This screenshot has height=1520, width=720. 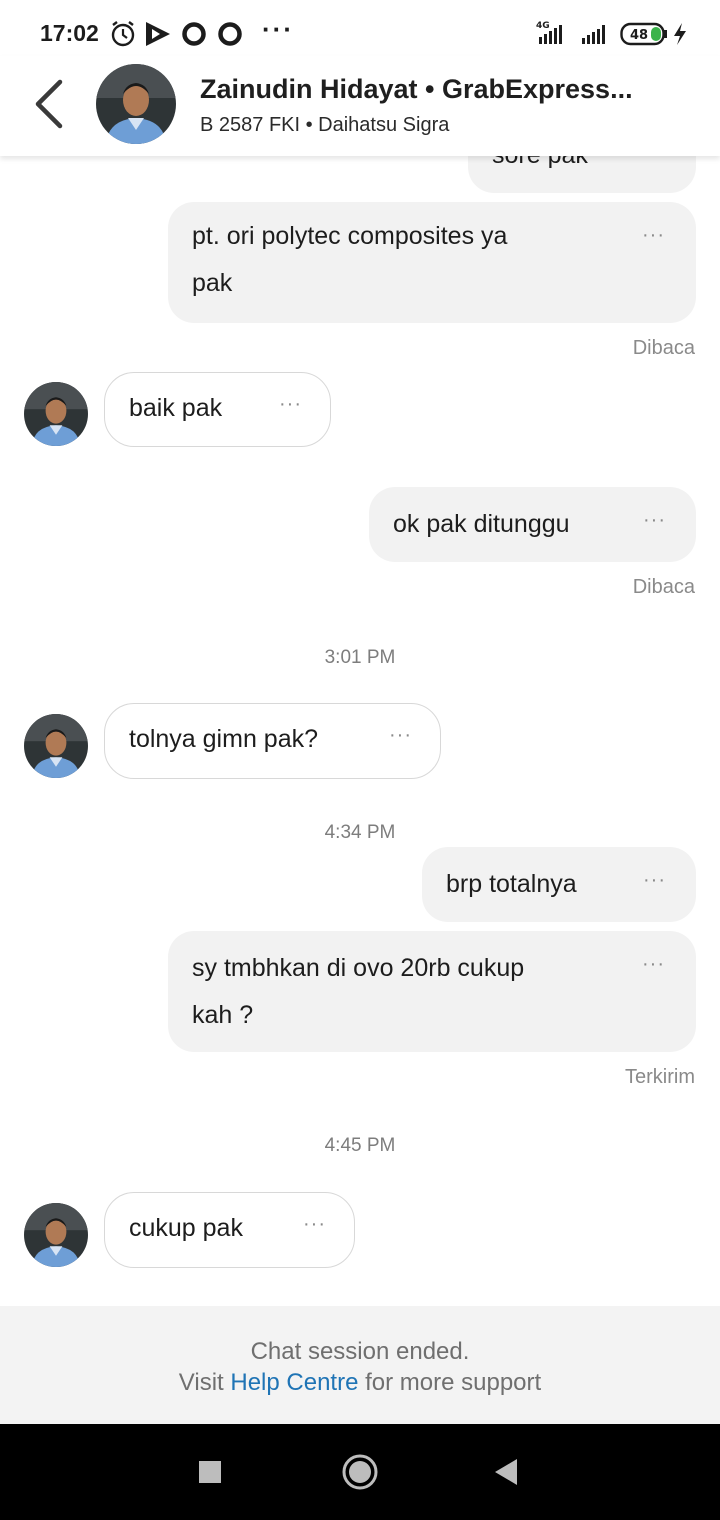 I want to click on message-text: brp totalnya, so click(x=511, y=884).